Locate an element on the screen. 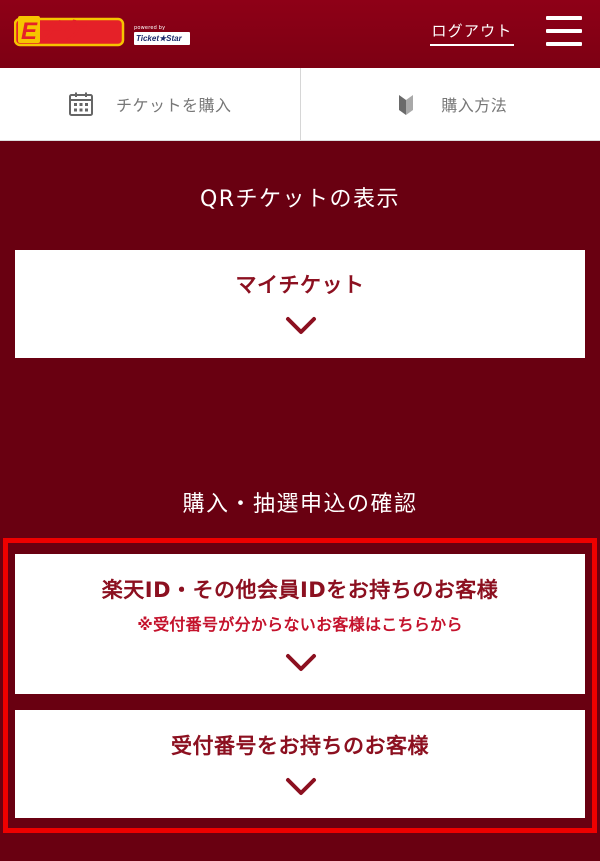 Image resolution: width=600 pixels, height=861 pixels. echike-logo: Eチケ is located at coordinates (70, 31).